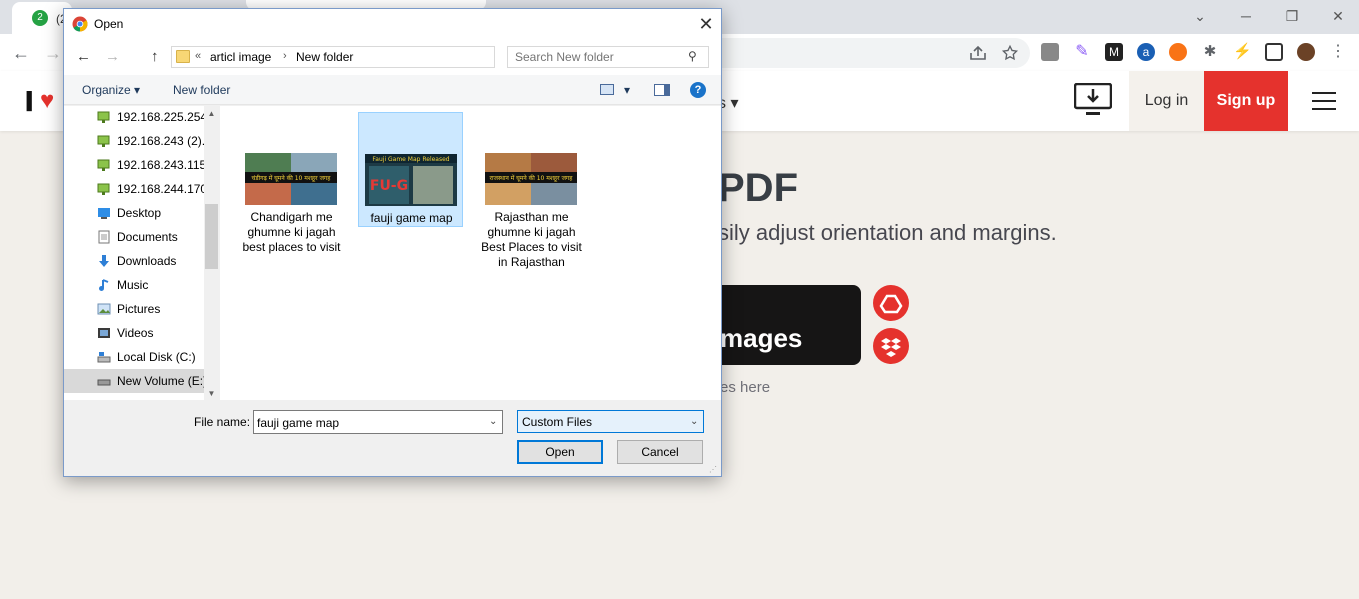 The width and height of the screenshot is (1359, 599). What do you see at coordinates (1324, 101) in the screenshot?
I see `hamburger-menu-icon` at bounding box center [1324, 101].